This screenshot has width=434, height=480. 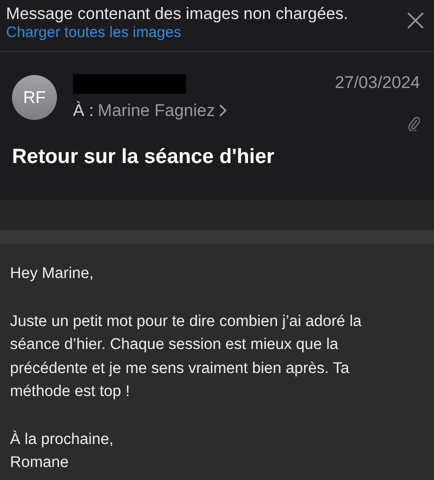 What do you see at coordinates (40, 463) in the screenshot?
I see `signature-text: Romane` at bounding box center [40, 463].